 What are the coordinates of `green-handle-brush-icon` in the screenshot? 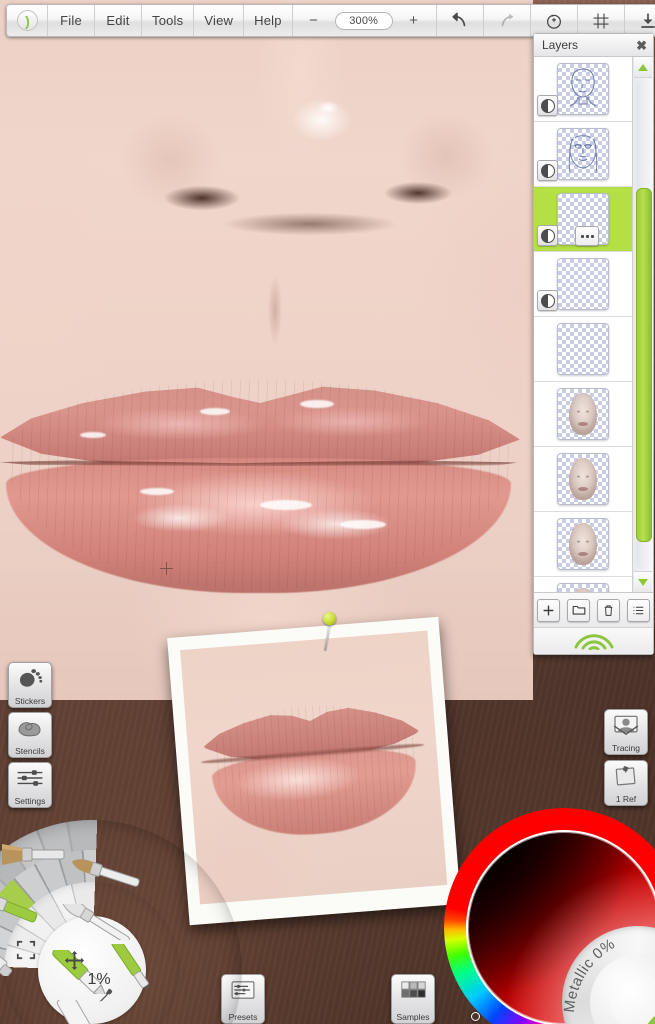 It's located at (19, 909).